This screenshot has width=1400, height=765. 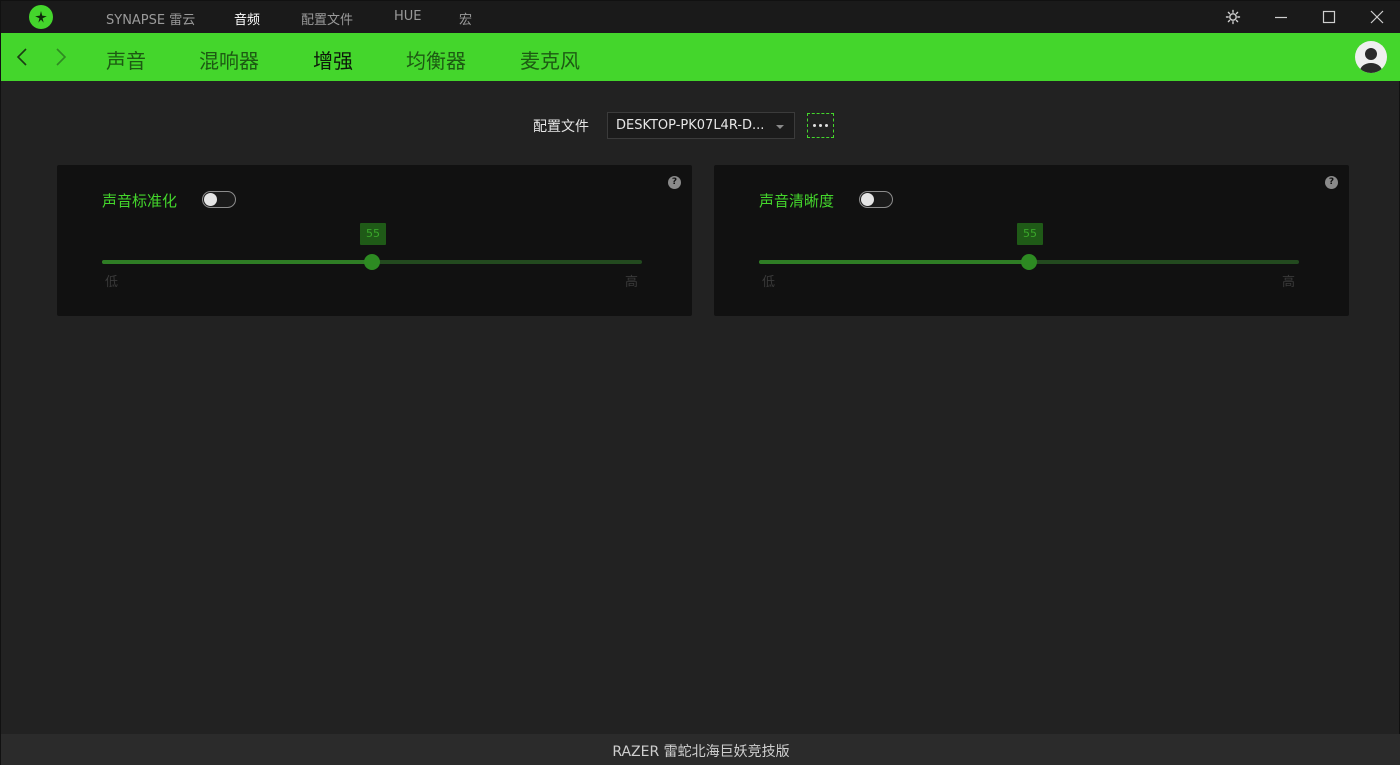 What do you see at coordinates (436, 59) in the screenshot?
I see `tab-equalizer: 均衡器` at bounding box center [436, 59].